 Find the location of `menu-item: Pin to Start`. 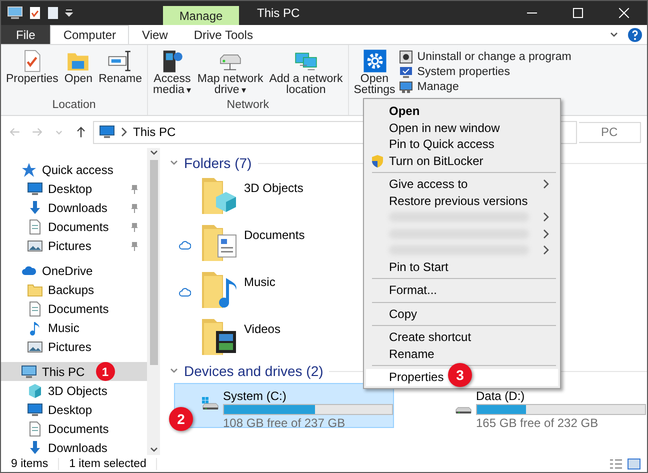

menu-item: Pin to Start is located at coordinates (462, 266).